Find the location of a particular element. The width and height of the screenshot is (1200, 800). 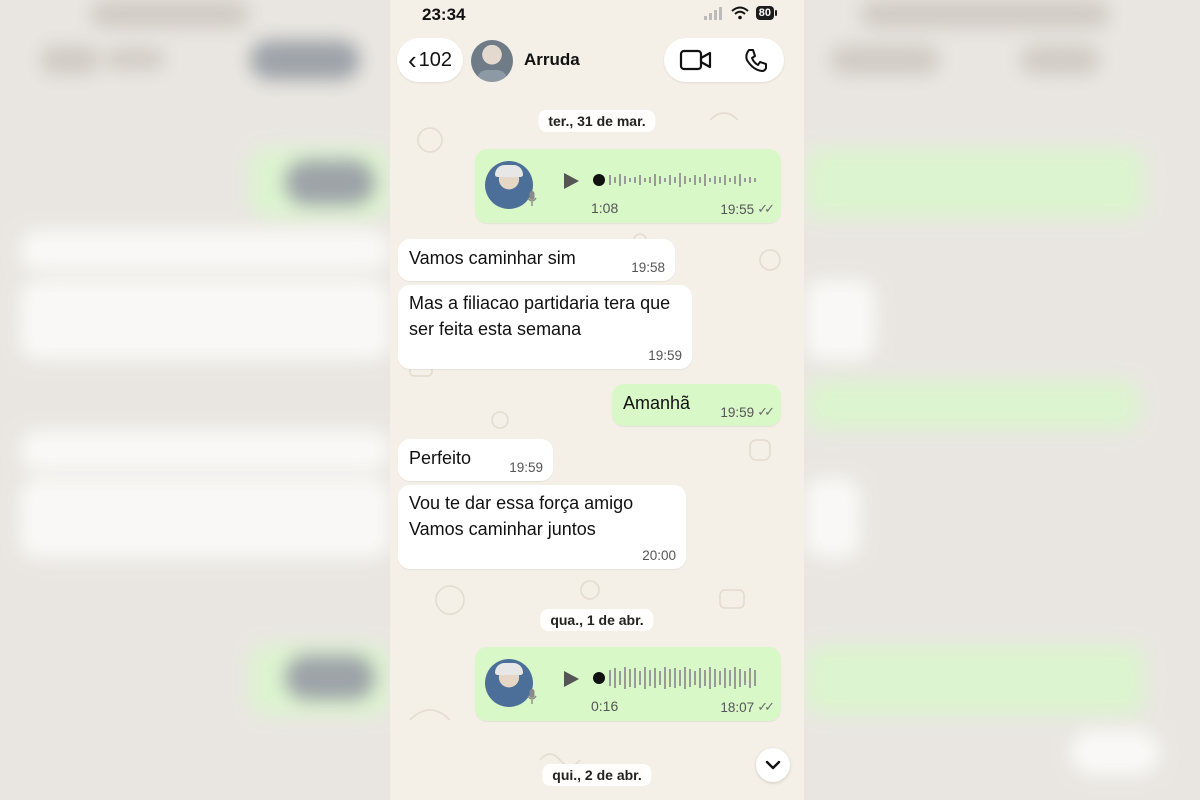

message-text: Vamos caminhar sim is located at coordinates (492, 258).